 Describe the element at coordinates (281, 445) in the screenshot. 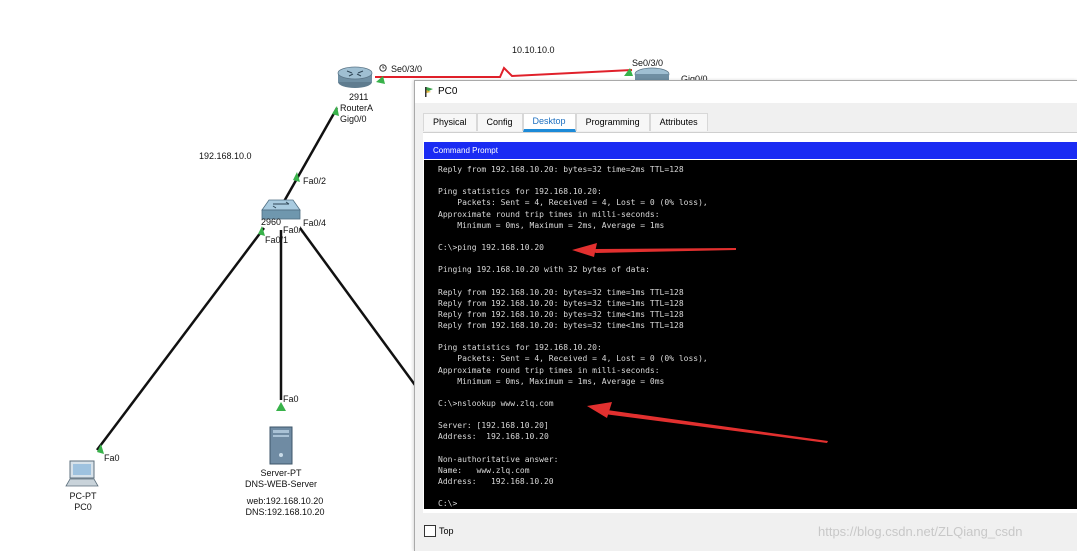

I see `server-icon` at that location.